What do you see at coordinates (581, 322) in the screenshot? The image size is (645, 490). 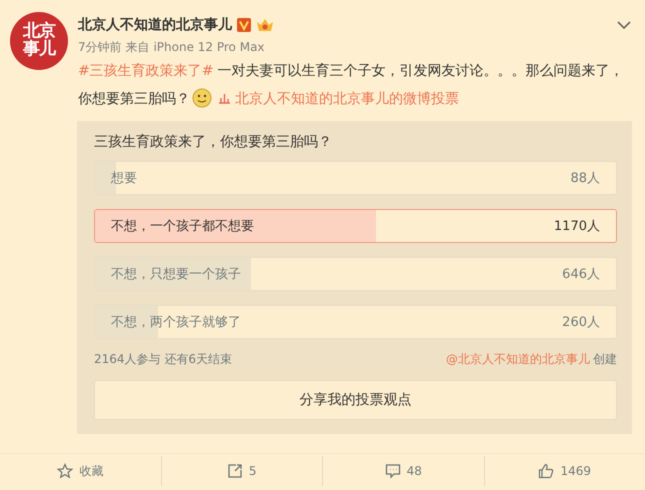 I see `vote-count: 260人` at bounding box center [581, 322].